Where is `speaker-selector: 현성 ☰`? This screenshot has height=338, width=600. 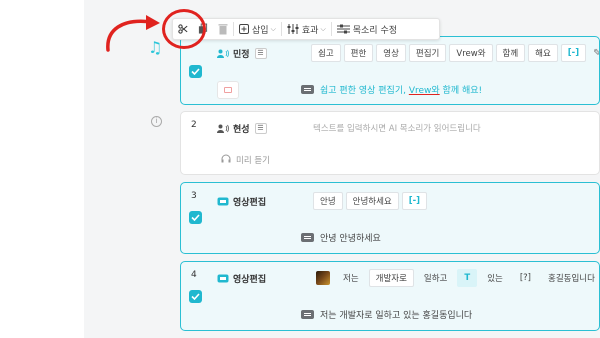 speaker-selector: 현성 ☰ is located at coordinates (252, 128).